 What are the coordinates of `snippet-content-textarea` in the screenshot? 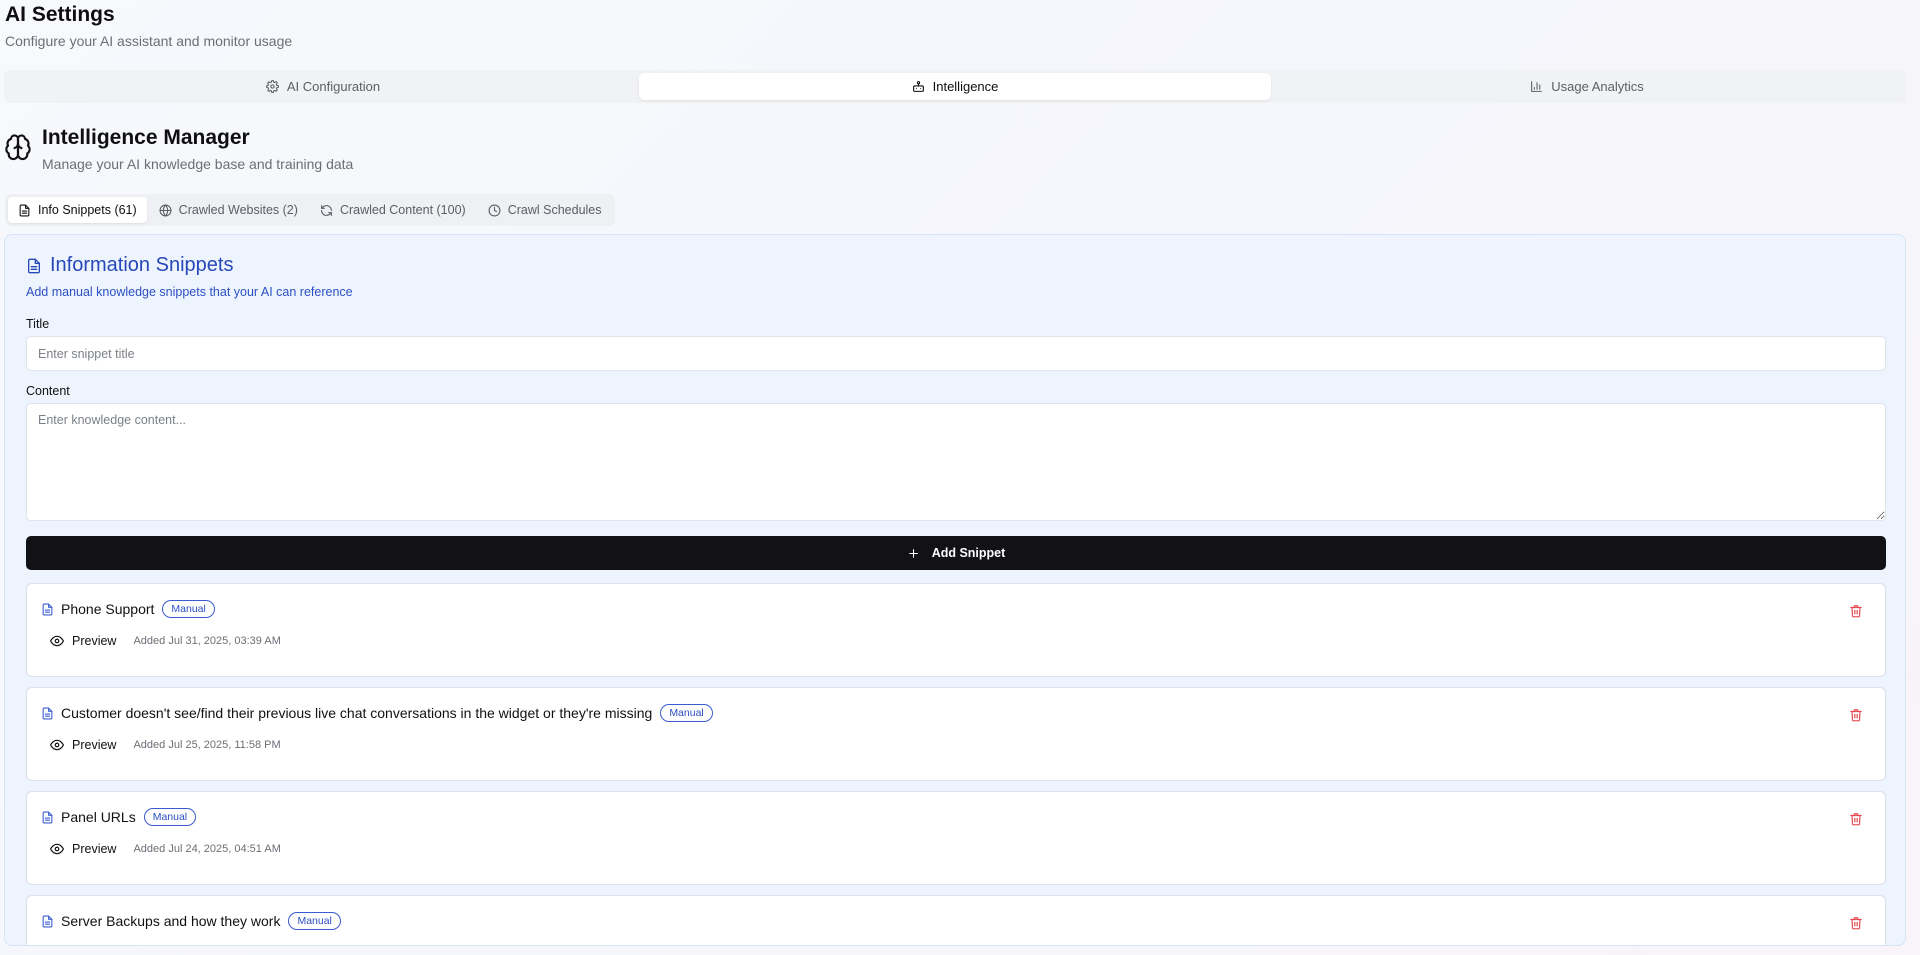 It's located at (956, 462).